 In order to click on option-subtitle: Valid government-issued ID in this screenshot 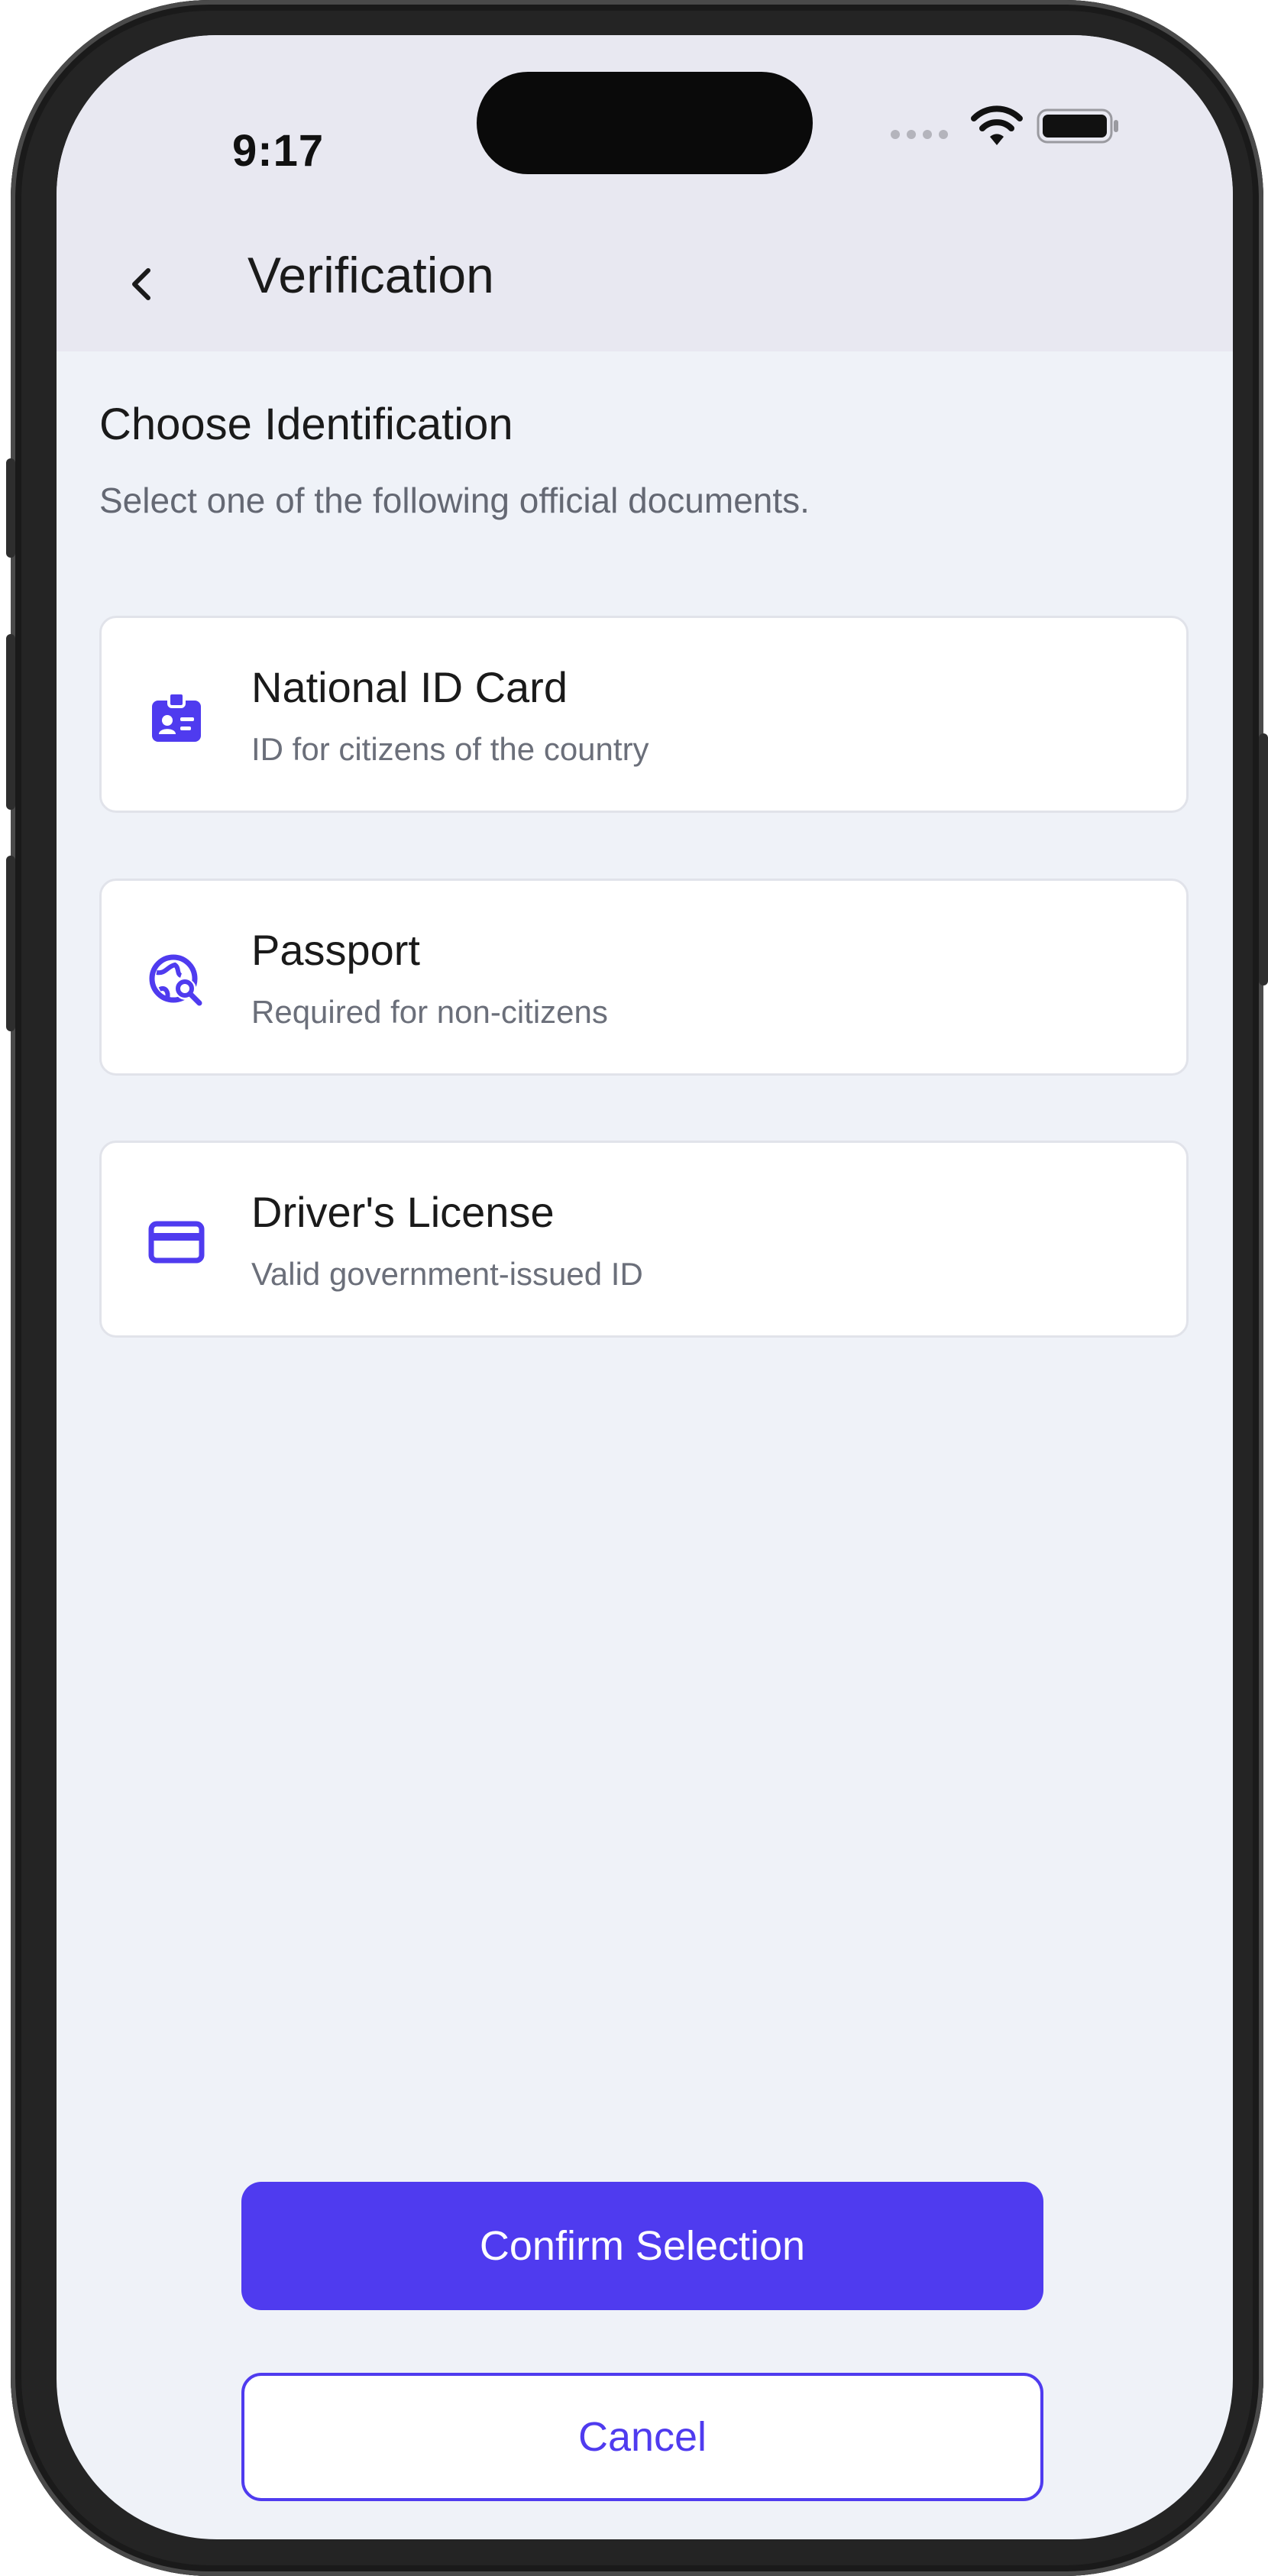, I will do `click(447, 1274)`.